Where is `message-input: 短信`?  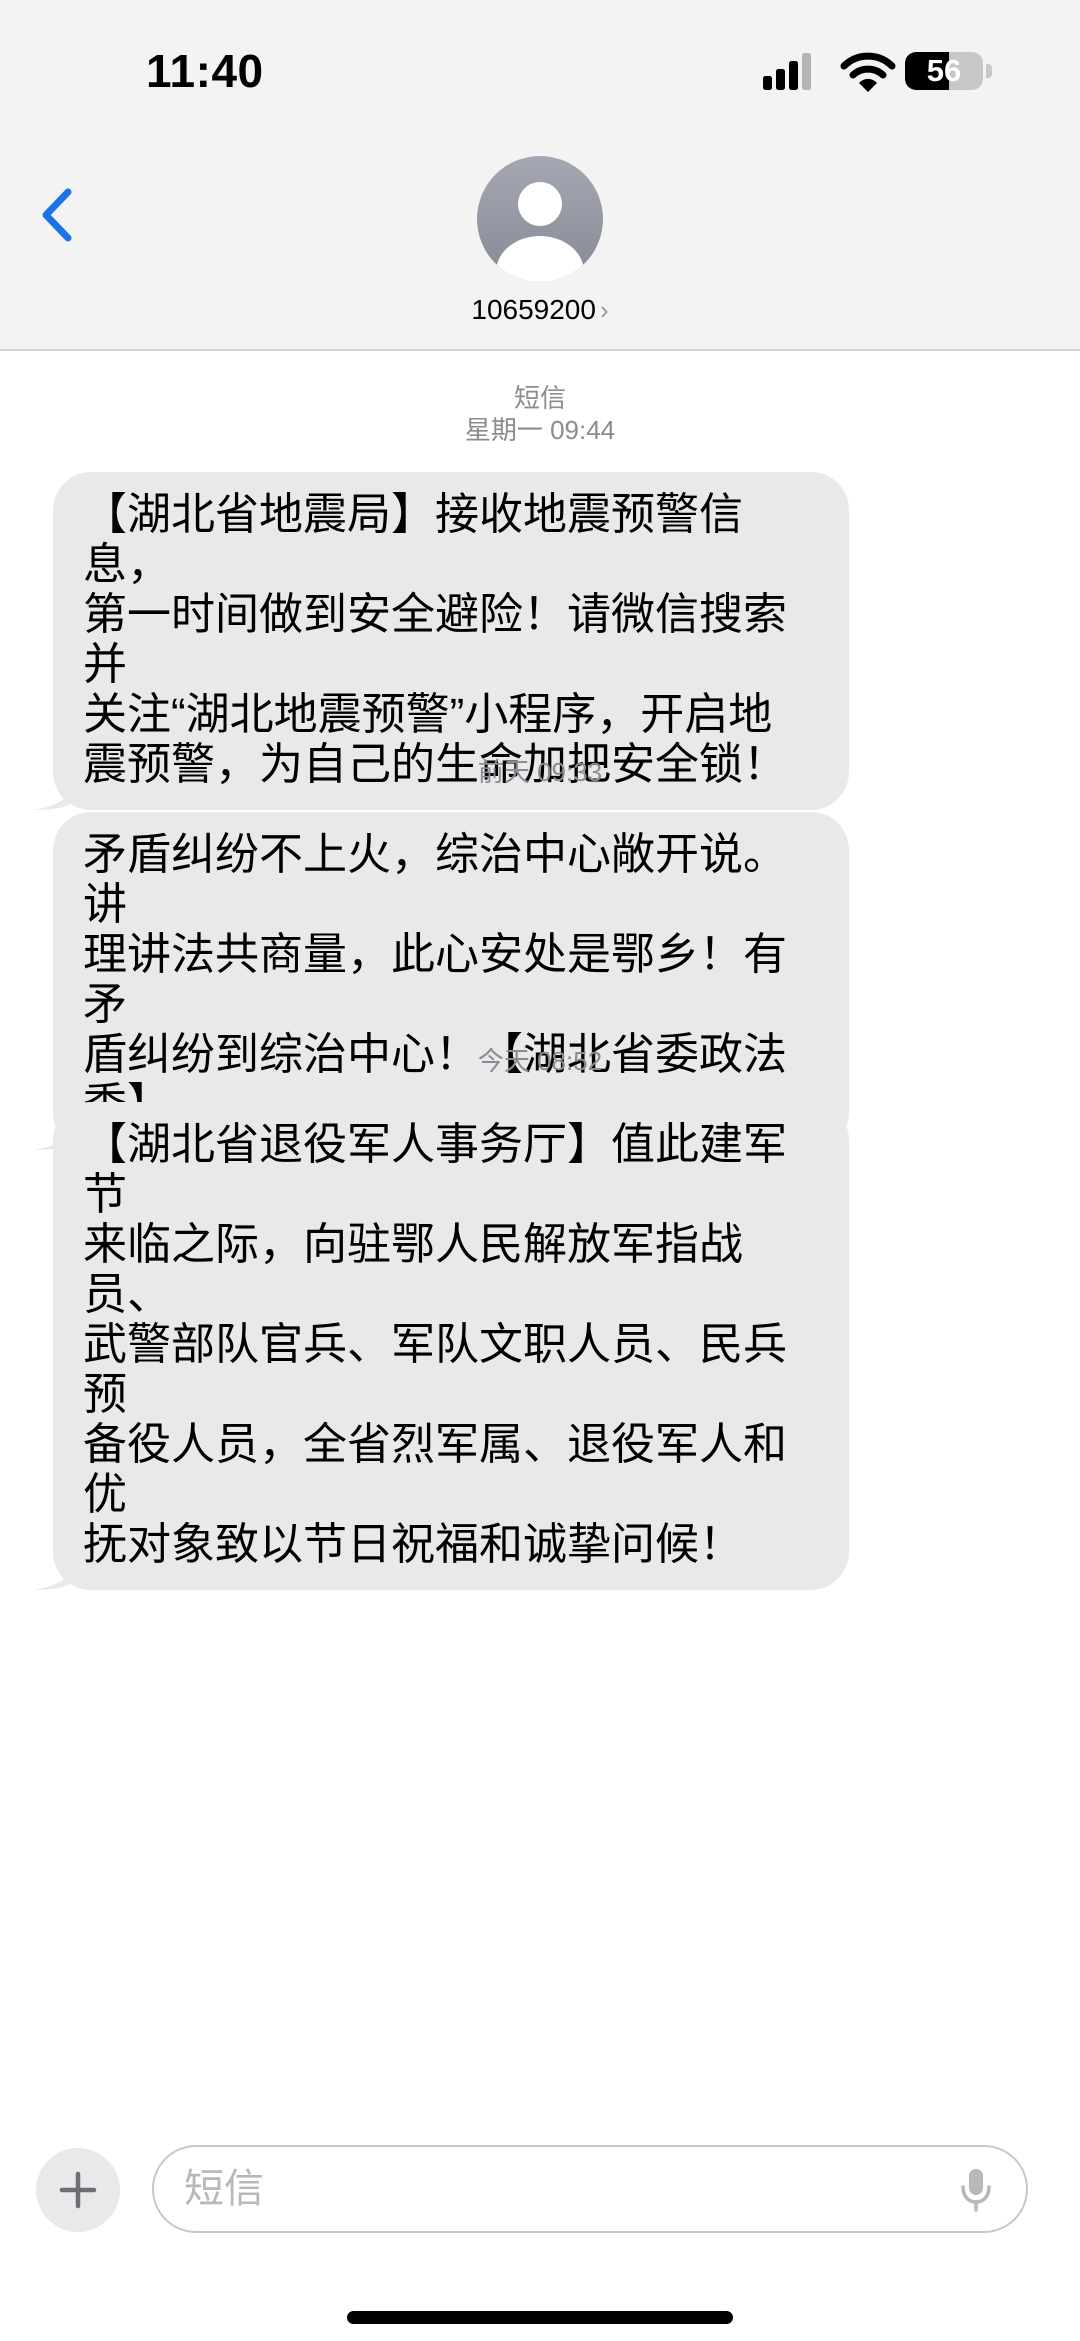 message-input: 短信 is located at coordinates (590, 2189).